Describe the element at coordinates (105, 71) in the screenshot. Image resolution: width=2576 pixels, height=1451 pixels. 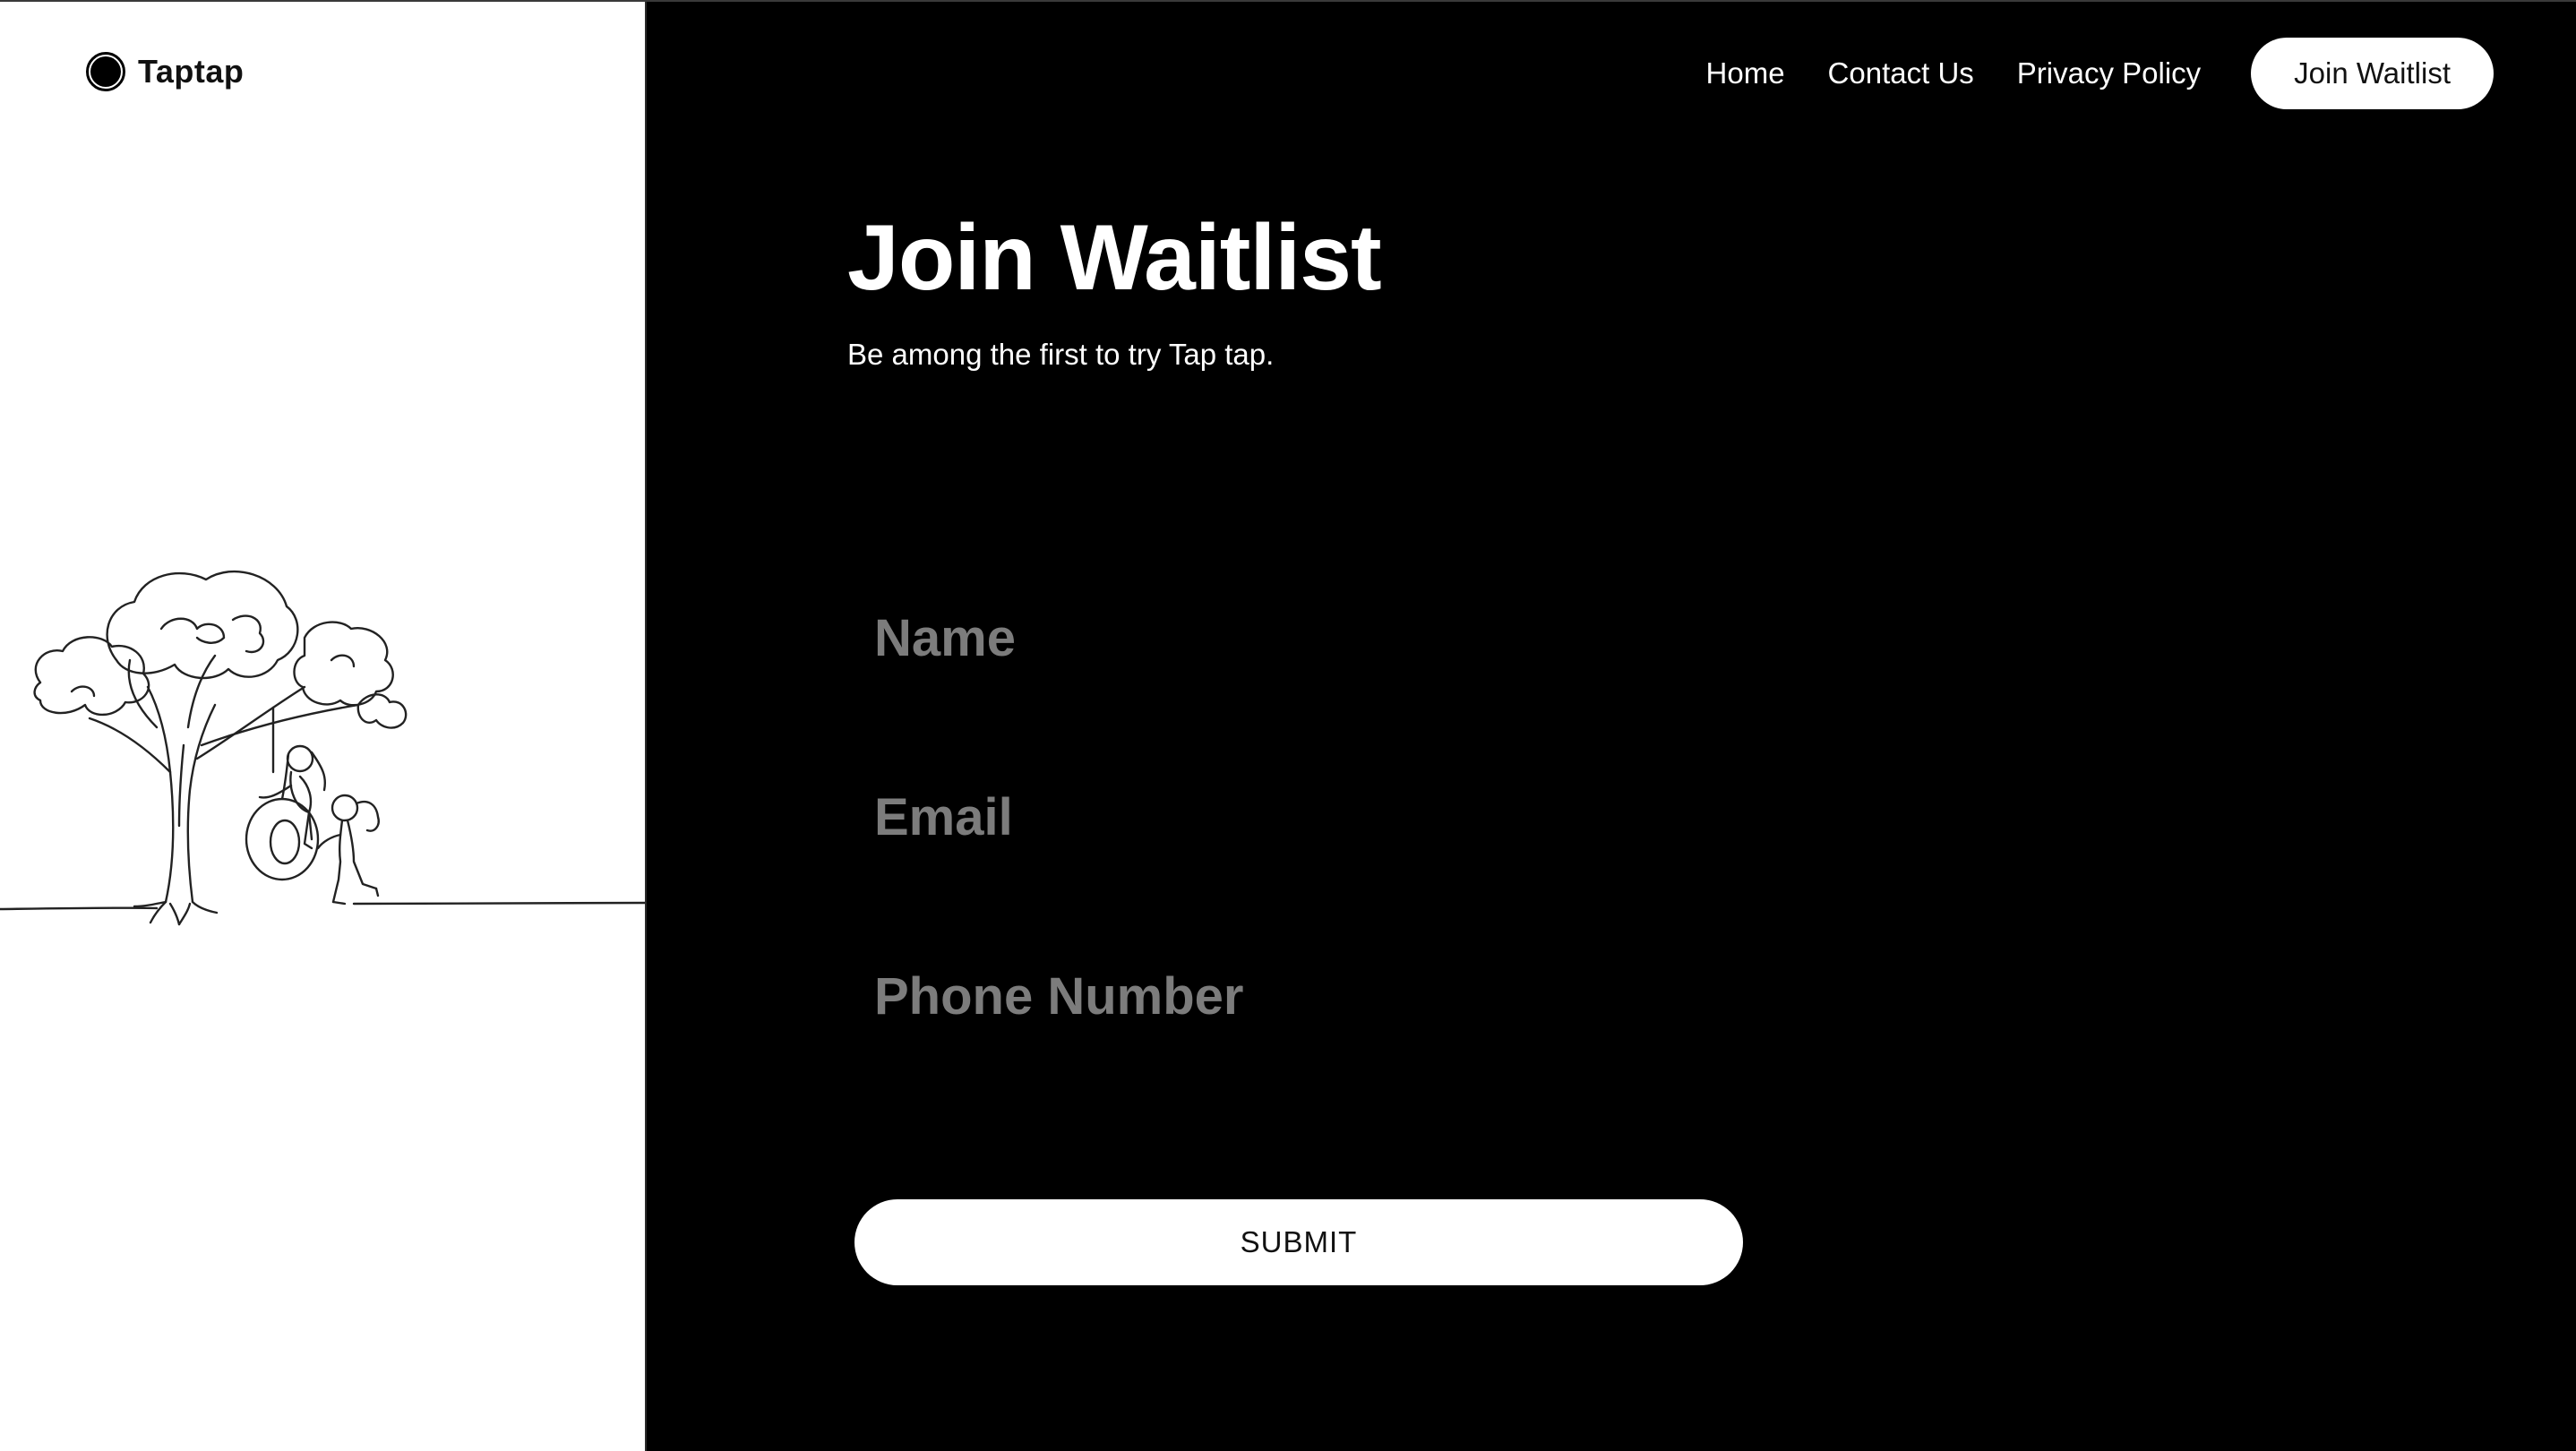
I see `circle-logo-icon` at that location.